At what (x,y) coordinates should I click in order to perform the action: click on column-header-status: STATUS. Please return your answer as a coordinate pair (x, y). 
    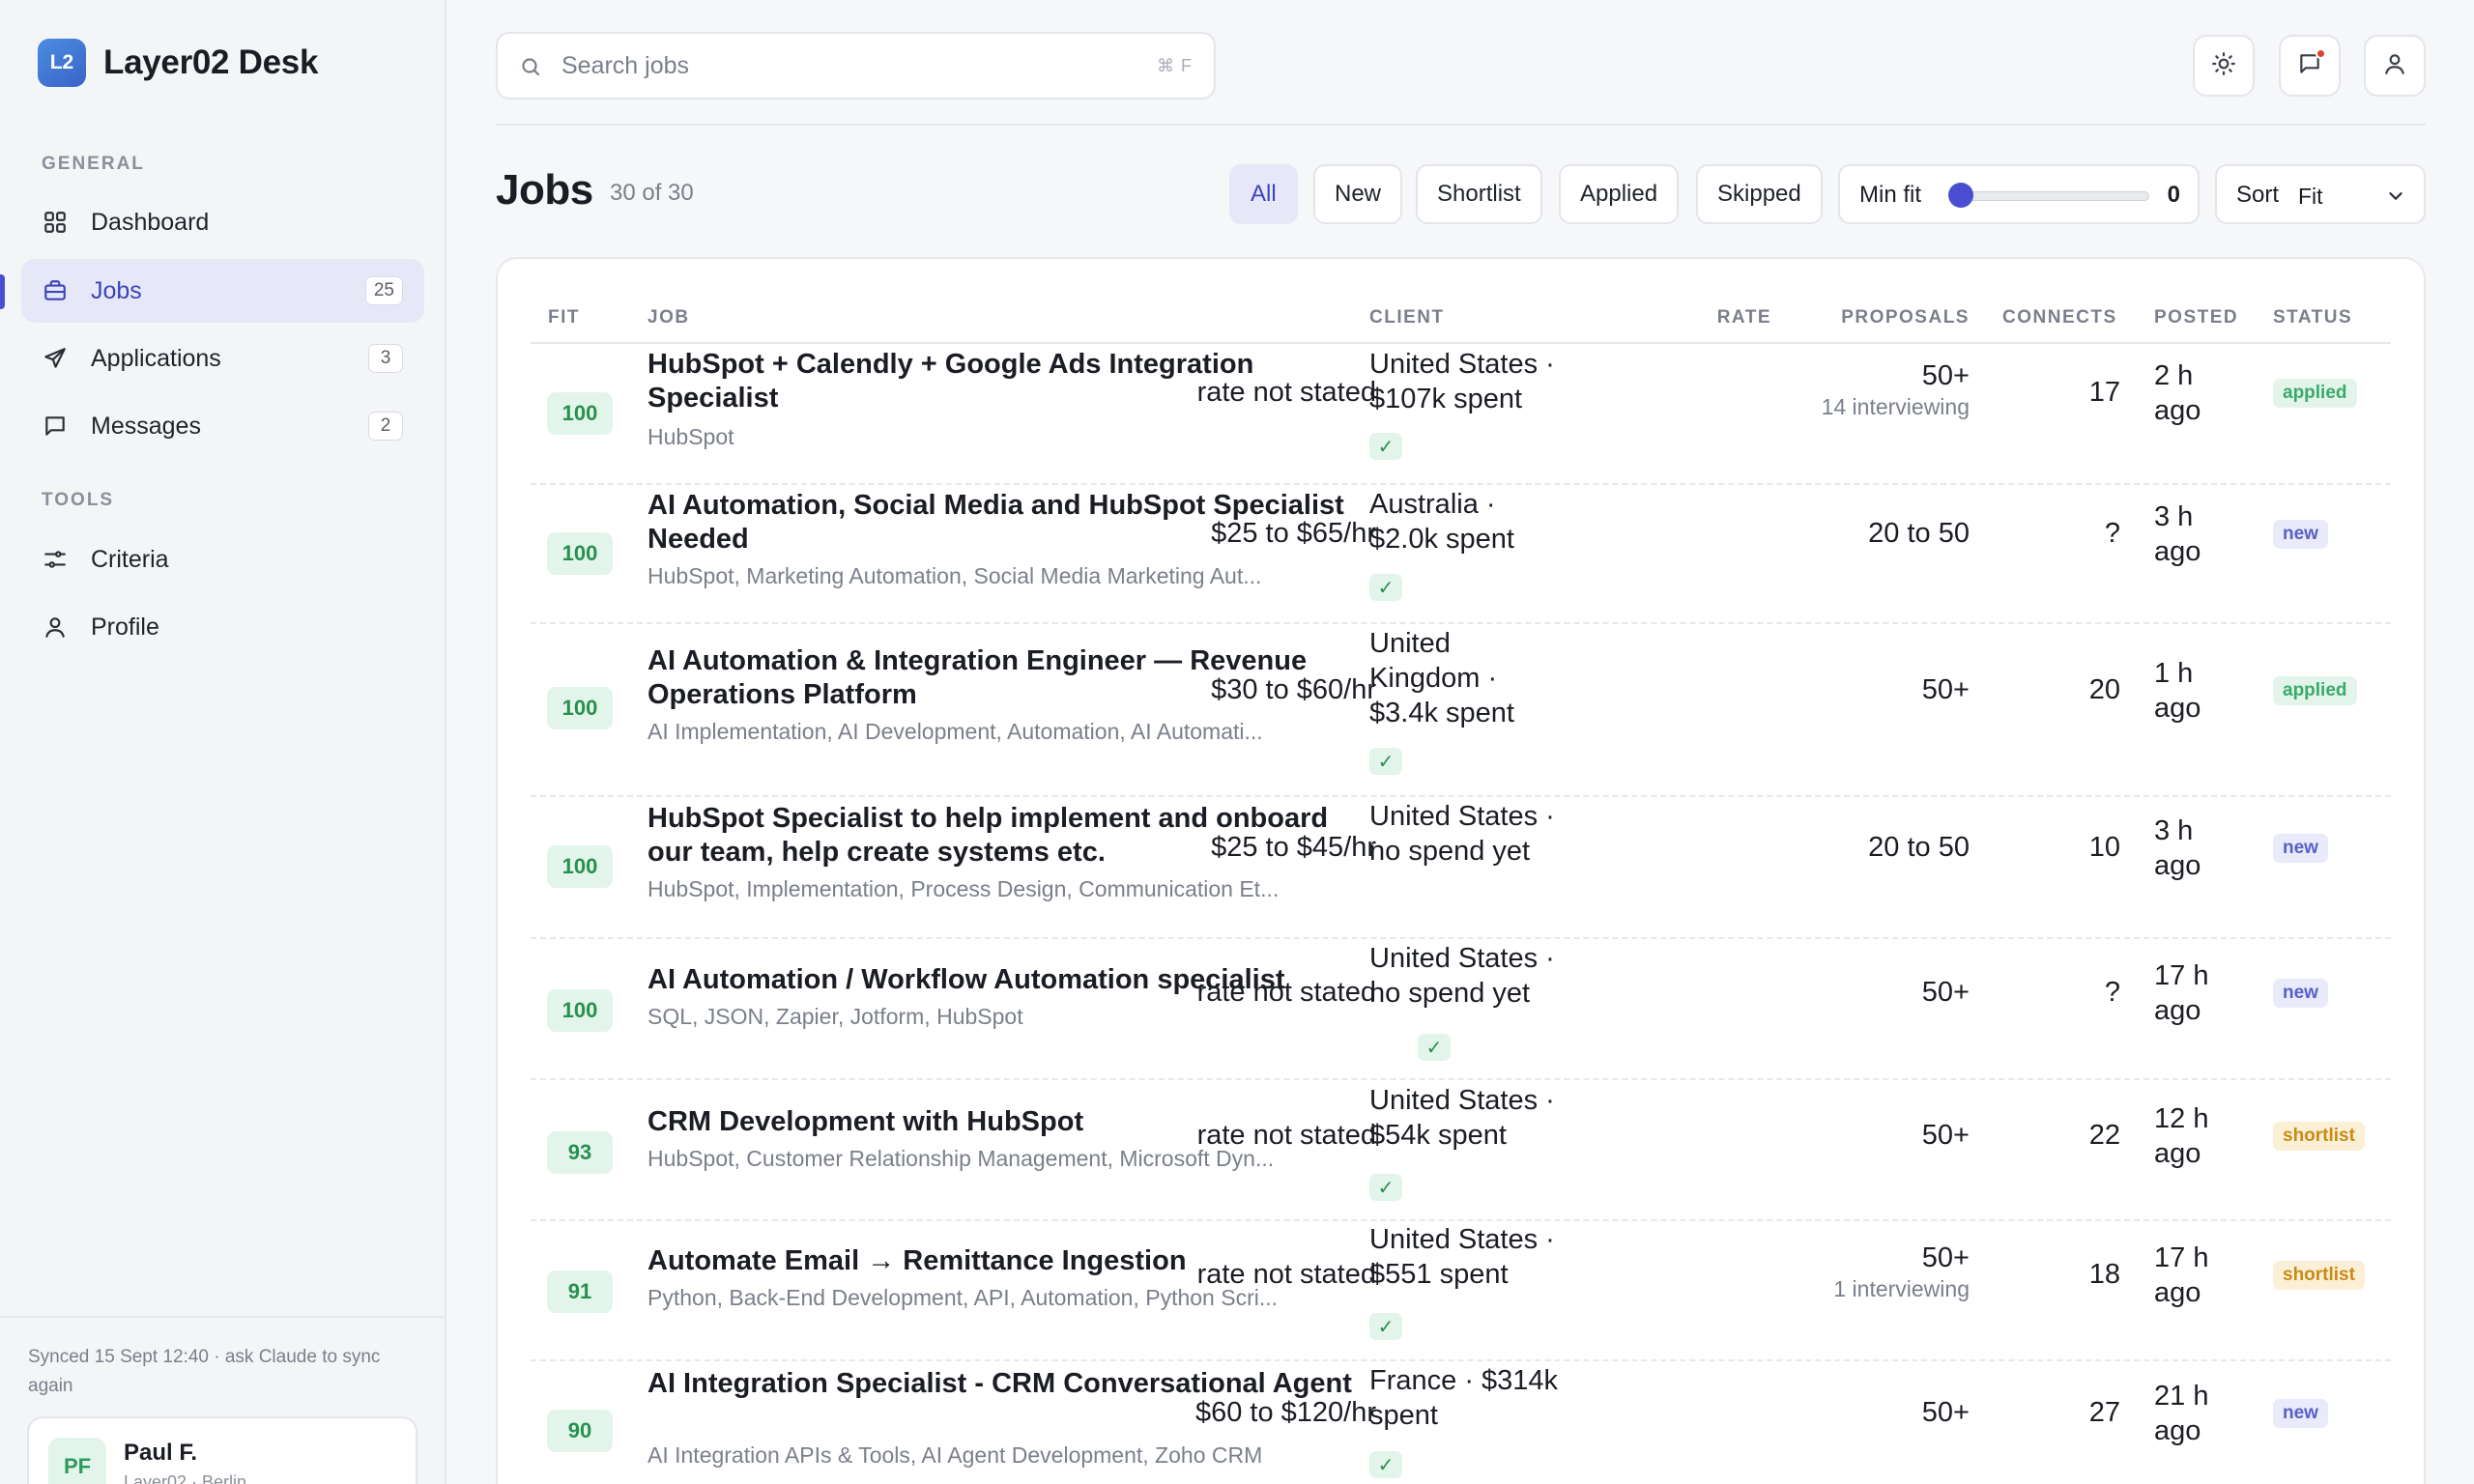
    Looking at the image, I should click on (2312, 317).